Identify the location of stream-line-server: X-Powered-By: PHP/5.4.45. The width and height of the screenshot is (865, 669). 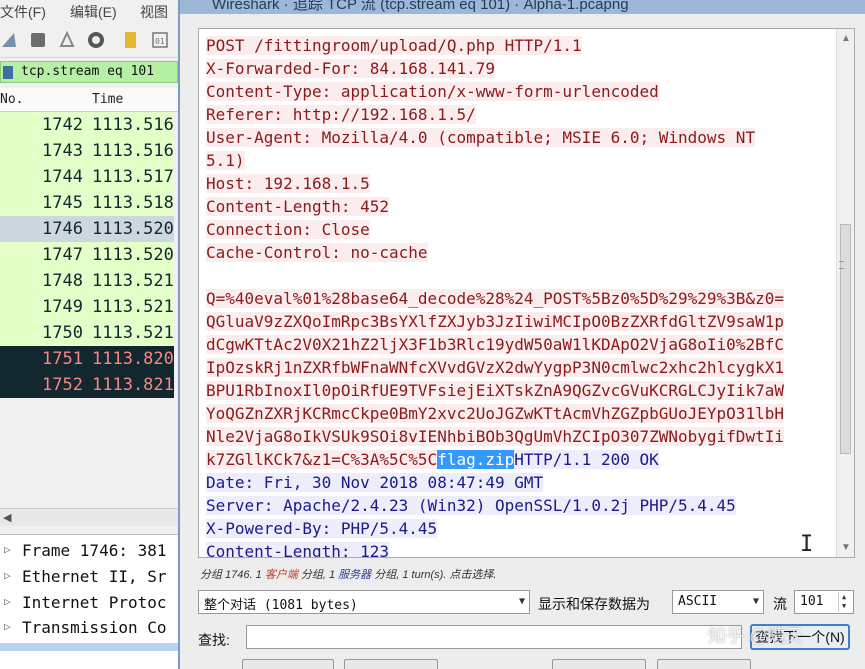
(520, 528).